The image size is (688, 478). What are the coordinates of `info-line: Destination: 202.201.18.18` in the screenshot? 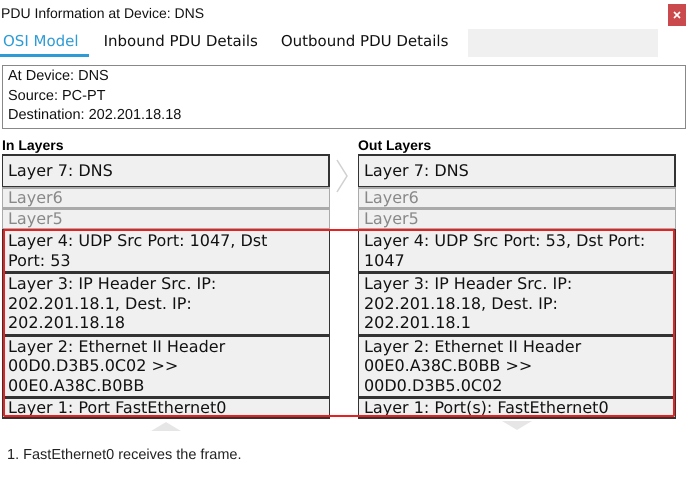 It's located at (95, 115).